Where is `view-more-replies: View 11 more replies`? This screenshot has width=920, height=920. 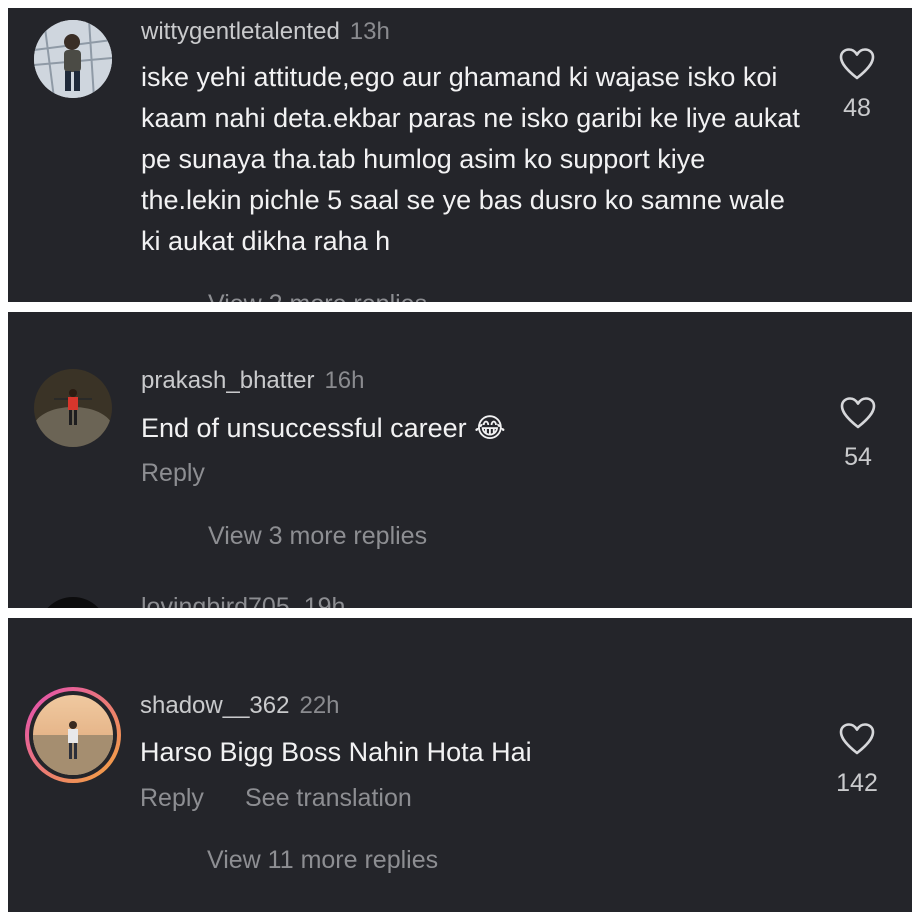
view-more-replies: View 11 more replies is located at coordinates (322, 860).